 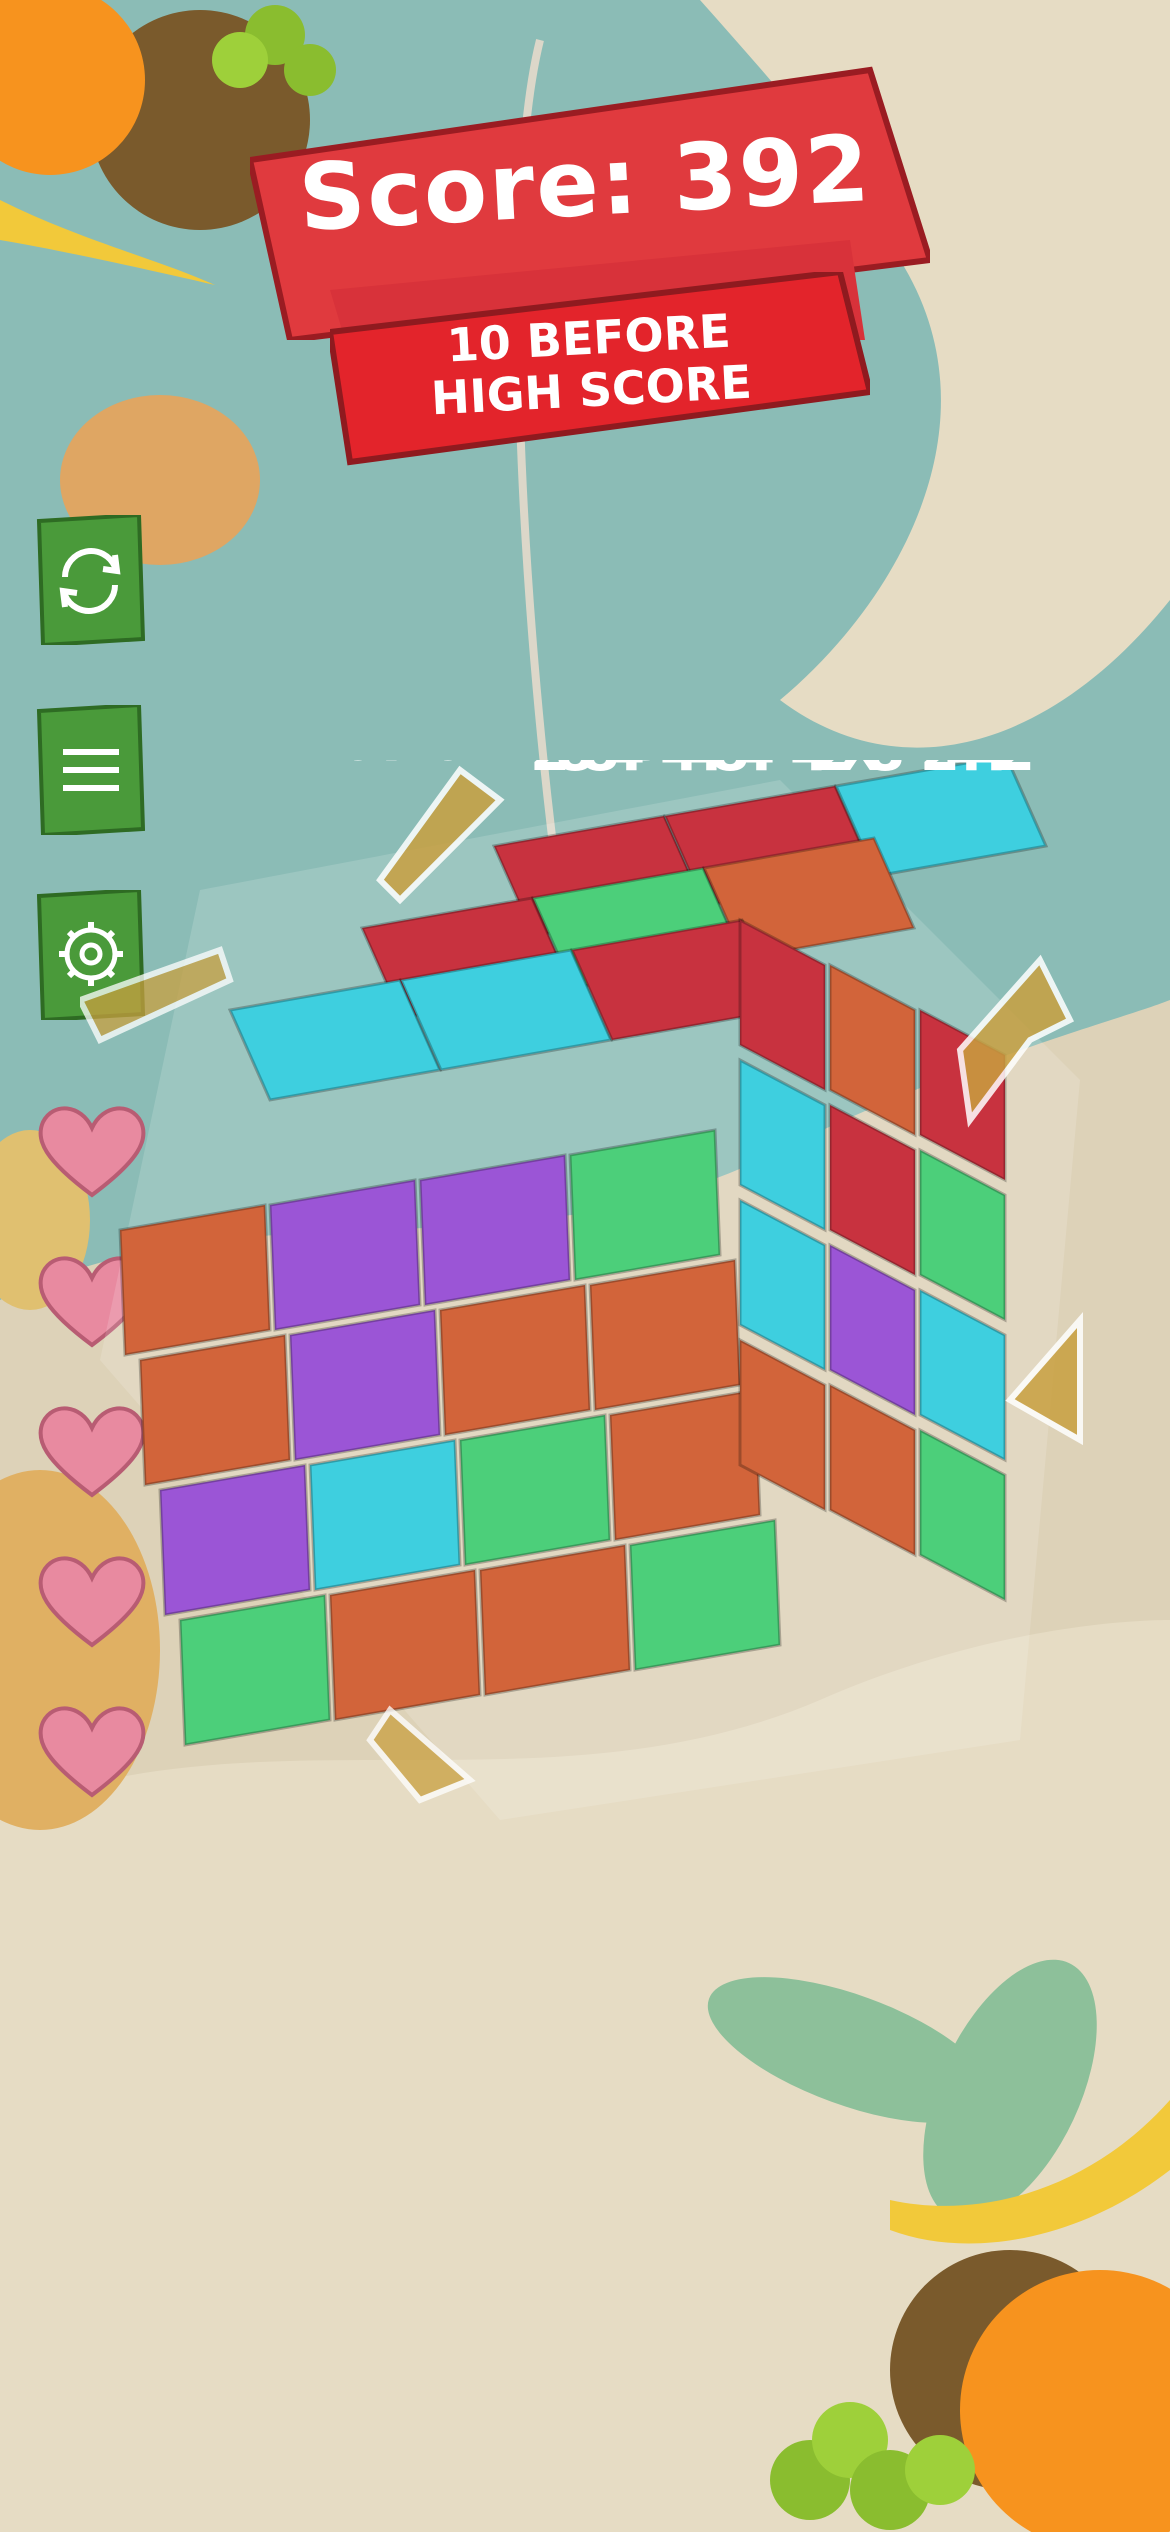 I want to click on refresh-icon, so click(x=91, y=580).